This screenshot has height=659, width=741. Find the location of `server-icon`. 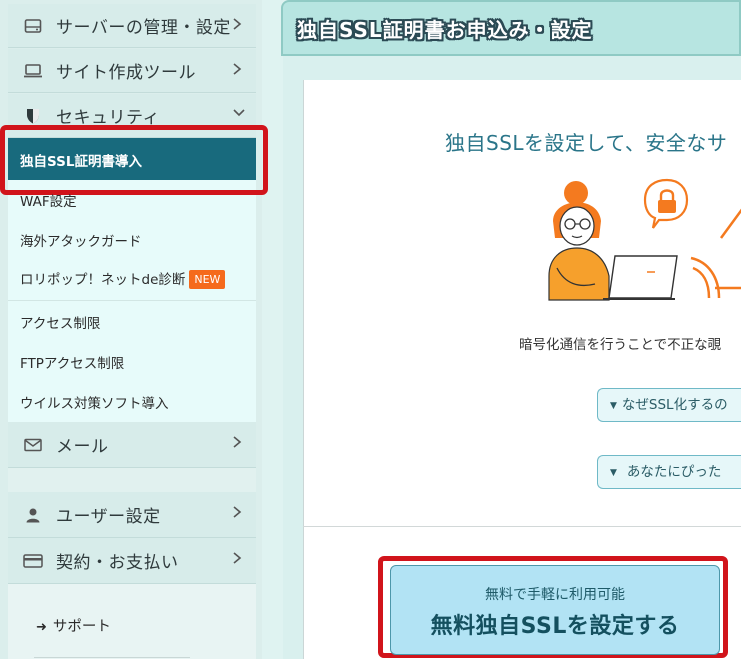

server-icon is located at coordinates (33, 26).